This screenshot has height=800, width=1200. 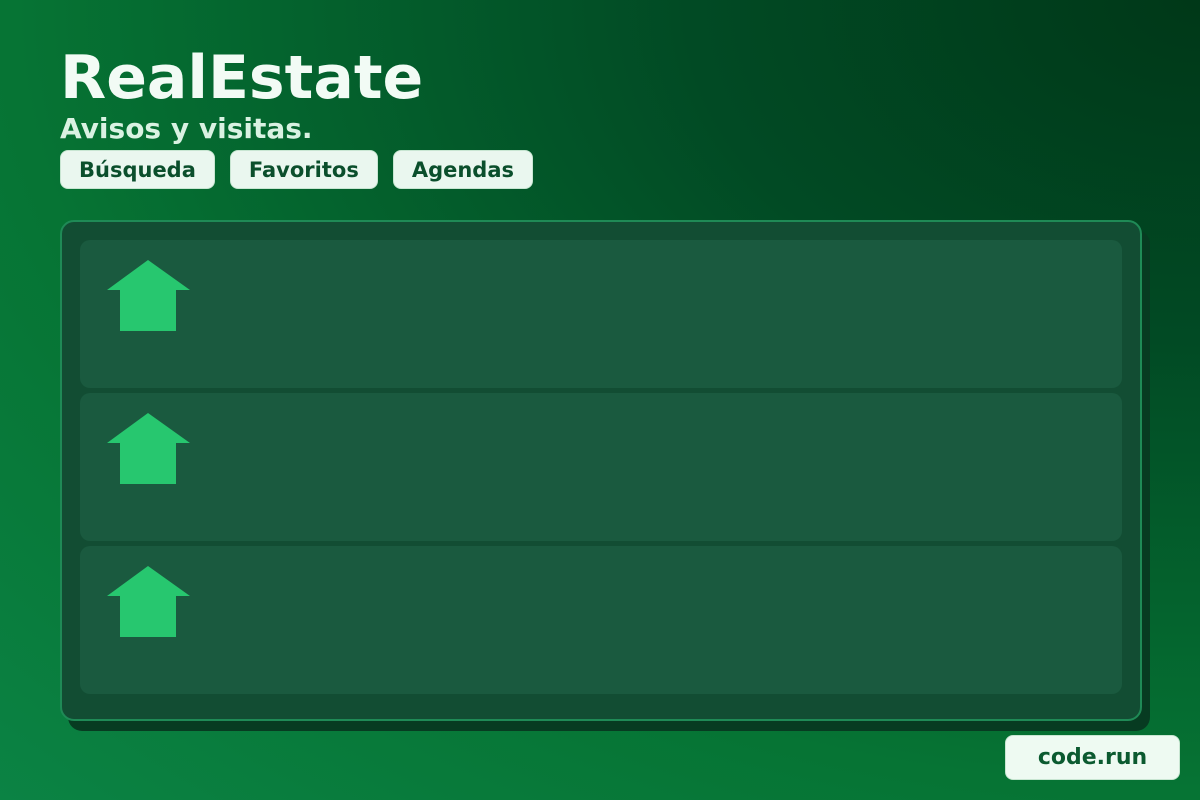 What do you see at coordinates (137, 169) in the screenshot?
I see `tab-busqueda: Búsqueda` at bounding box center [137, 169].